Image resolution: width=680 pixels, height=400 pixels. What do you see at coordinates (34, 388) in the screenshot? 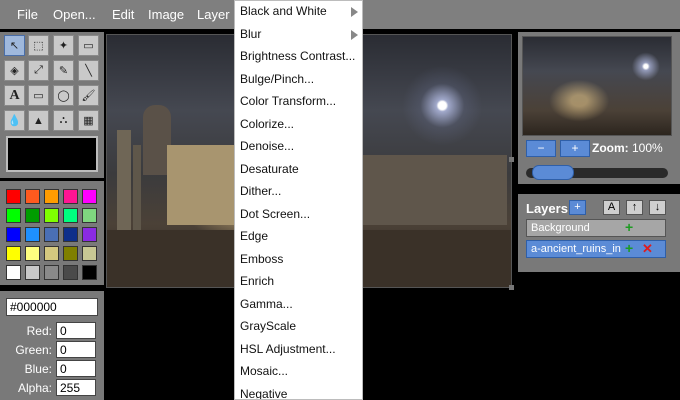
I see `alpha-label: Alpha:` at bounding box center [34, 388].